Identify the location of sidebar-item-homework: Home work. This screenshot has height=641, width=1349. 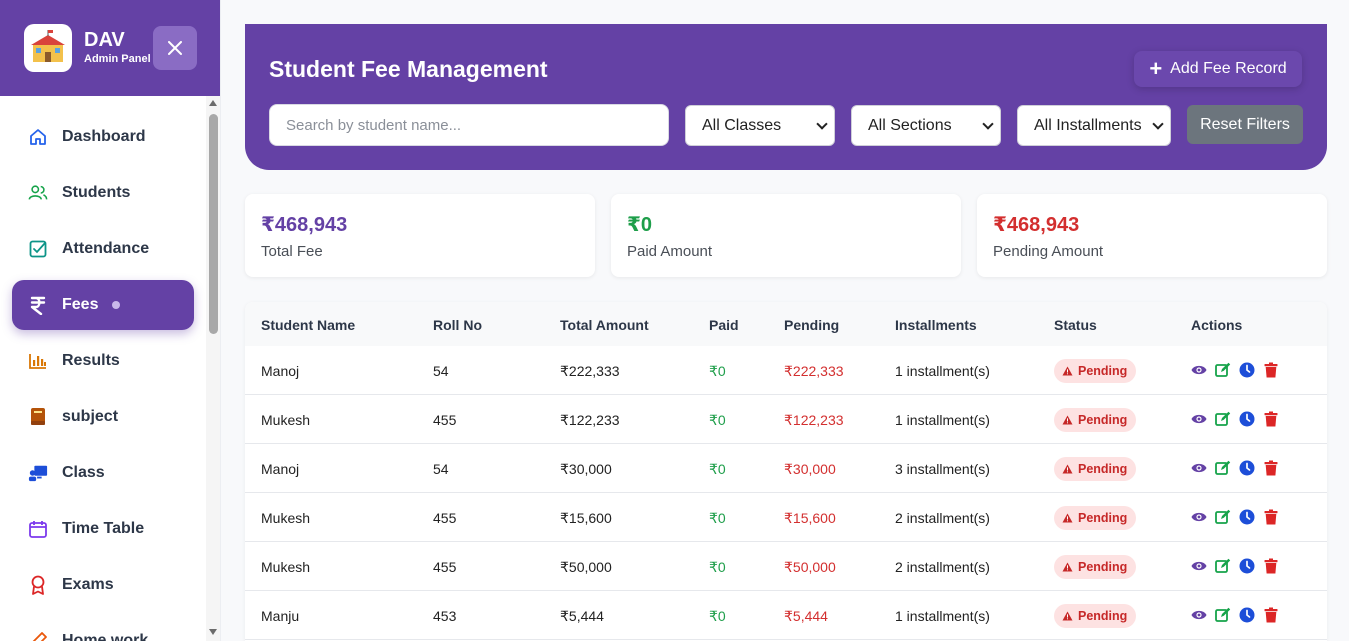
(103, 628).